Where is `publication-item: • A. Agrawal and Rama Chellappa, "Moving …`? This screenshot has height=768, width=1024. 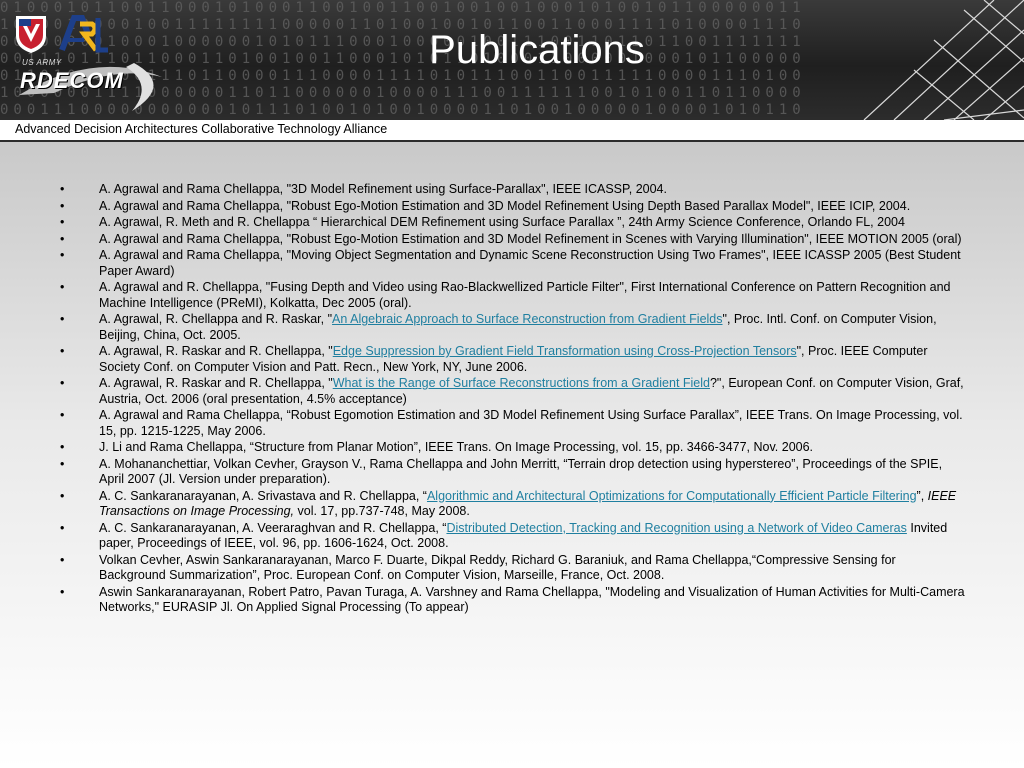 publication-item: • A. Agrawal and Rama Chellappa, "Moving … is located at coordinates (512, 263).